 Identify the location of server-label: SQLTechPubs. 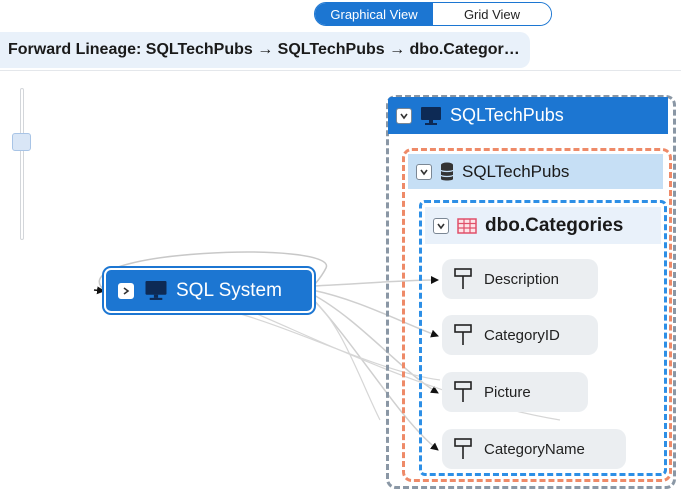
(507, 115).